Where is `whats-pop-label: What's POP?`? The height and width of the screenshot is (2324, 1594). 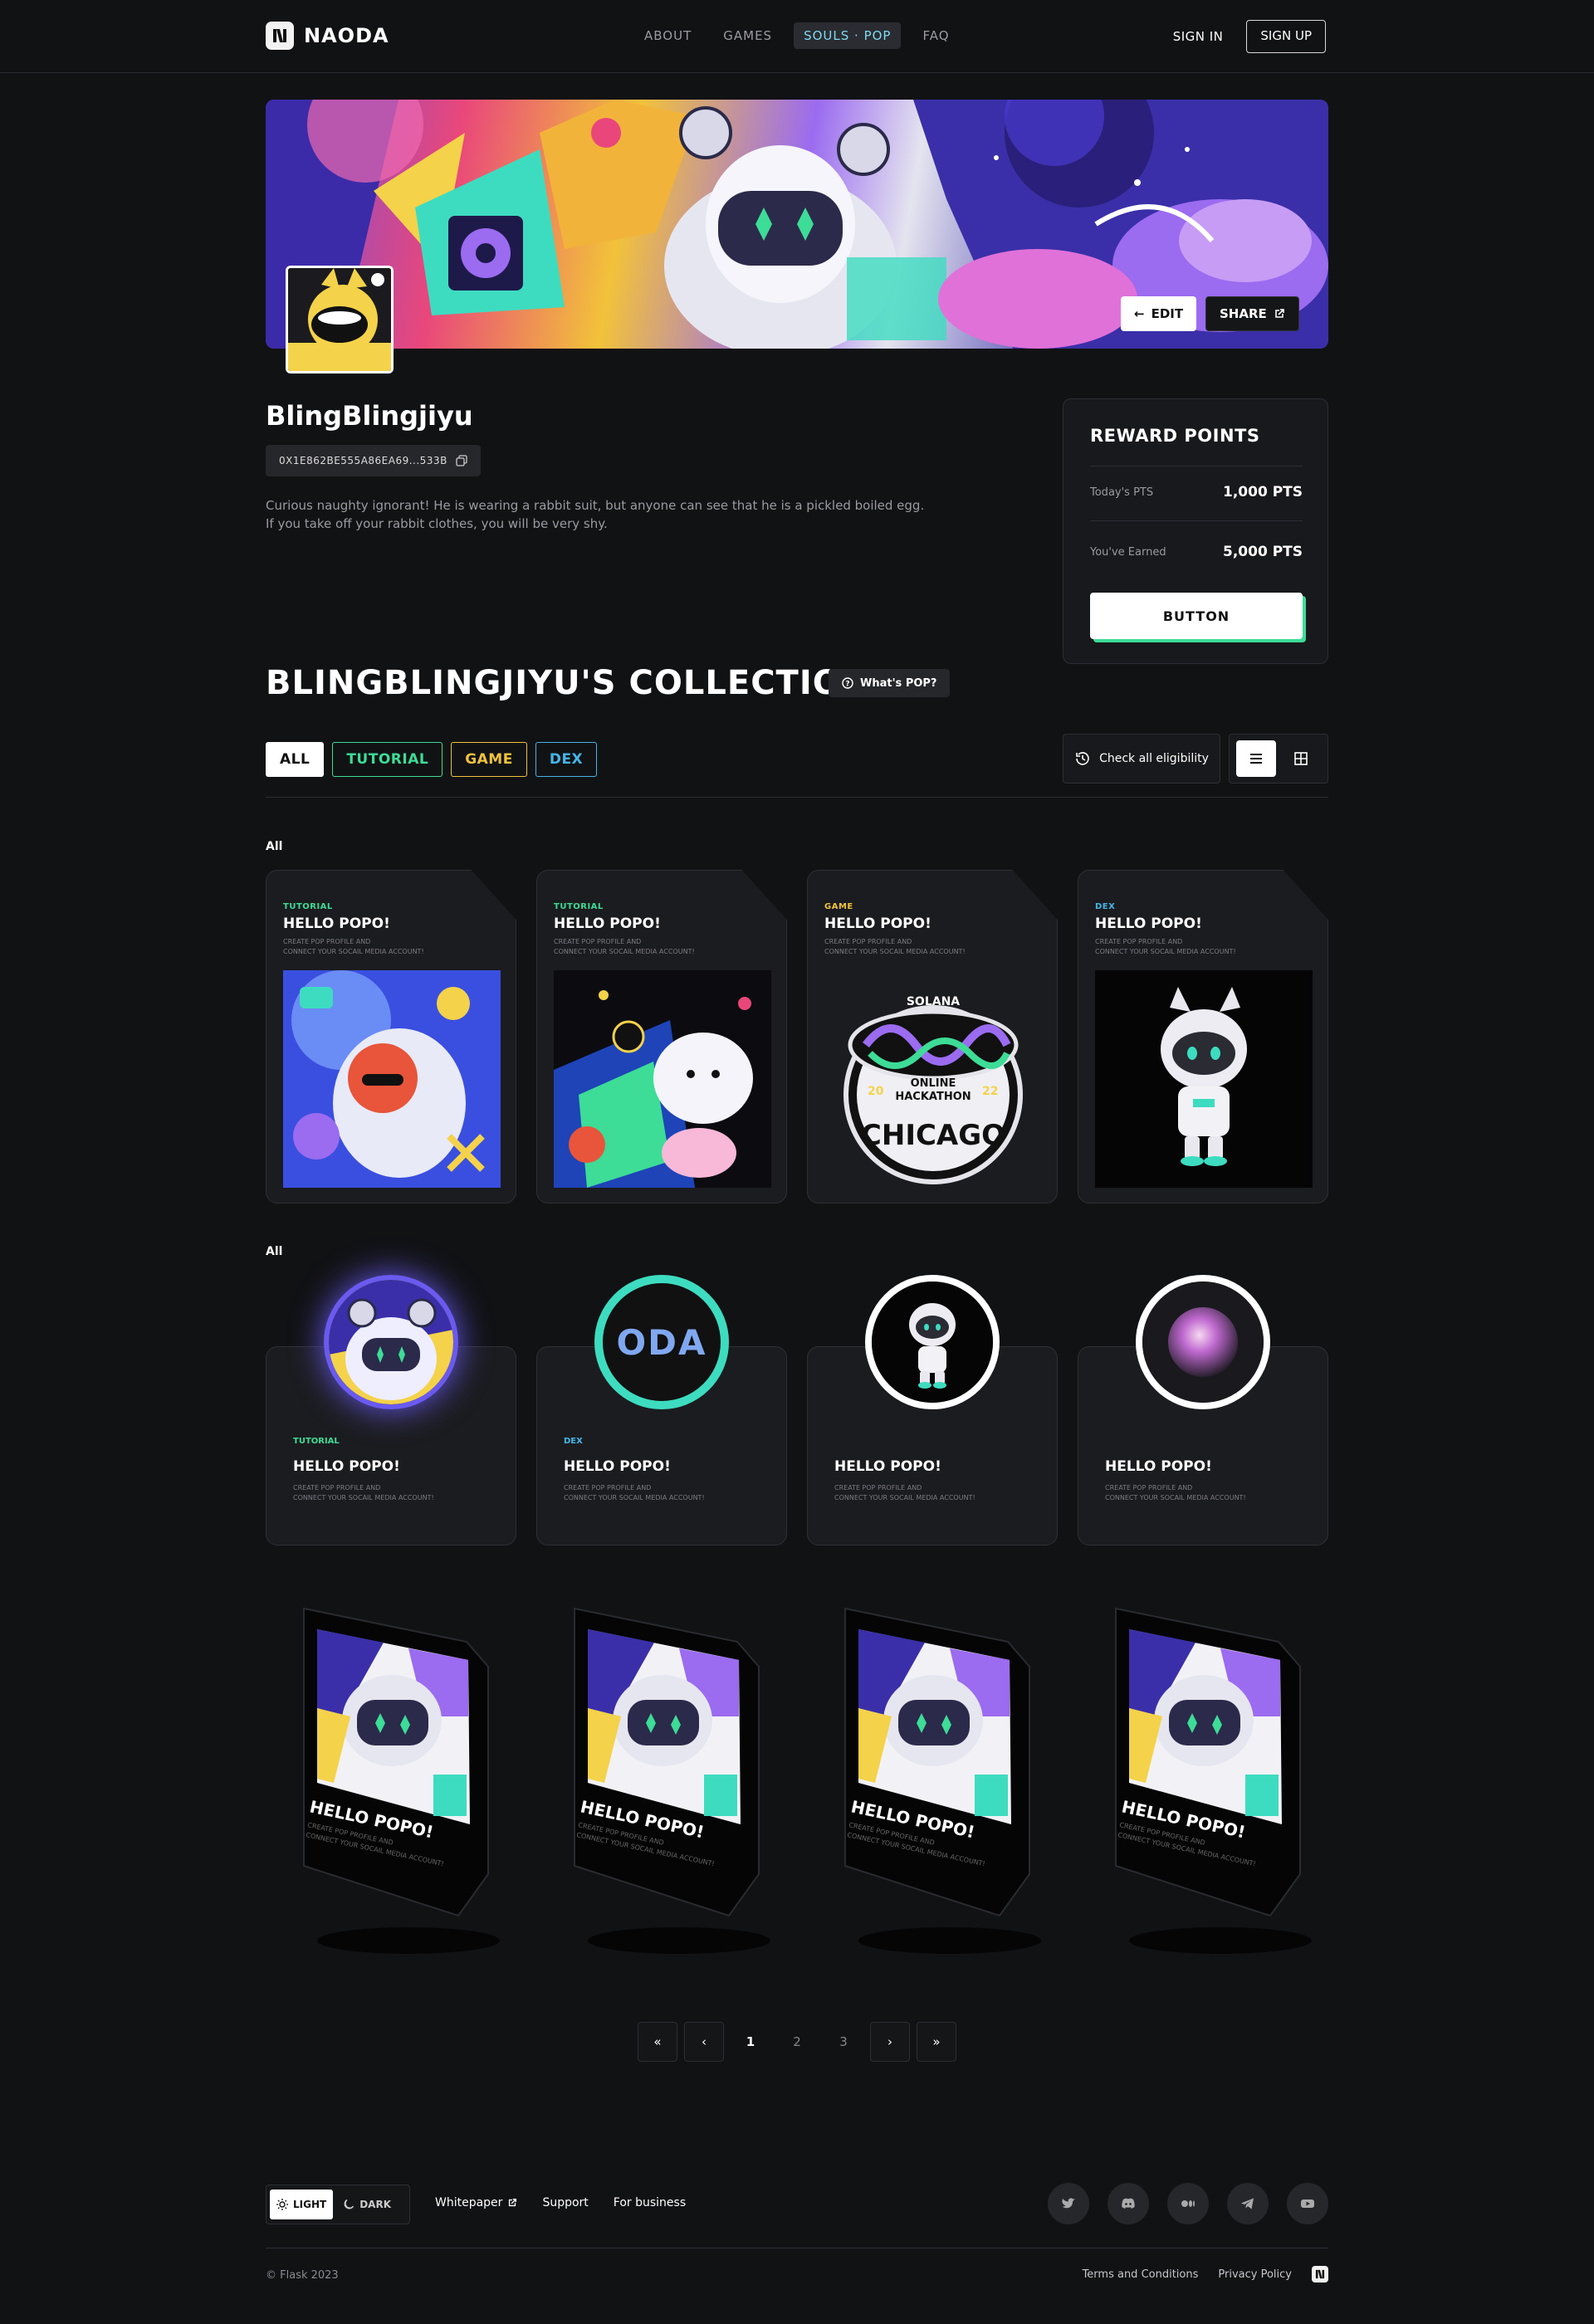
whats-pop-label: What's POP? is located at coordinates (898, 683).